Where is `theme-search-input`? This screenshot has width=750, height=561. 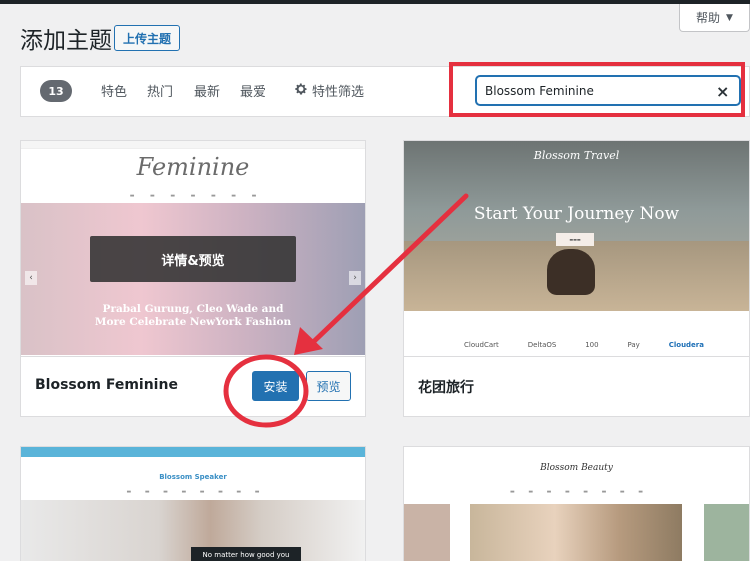 theme-search-input is located at coordinates (608, 90).